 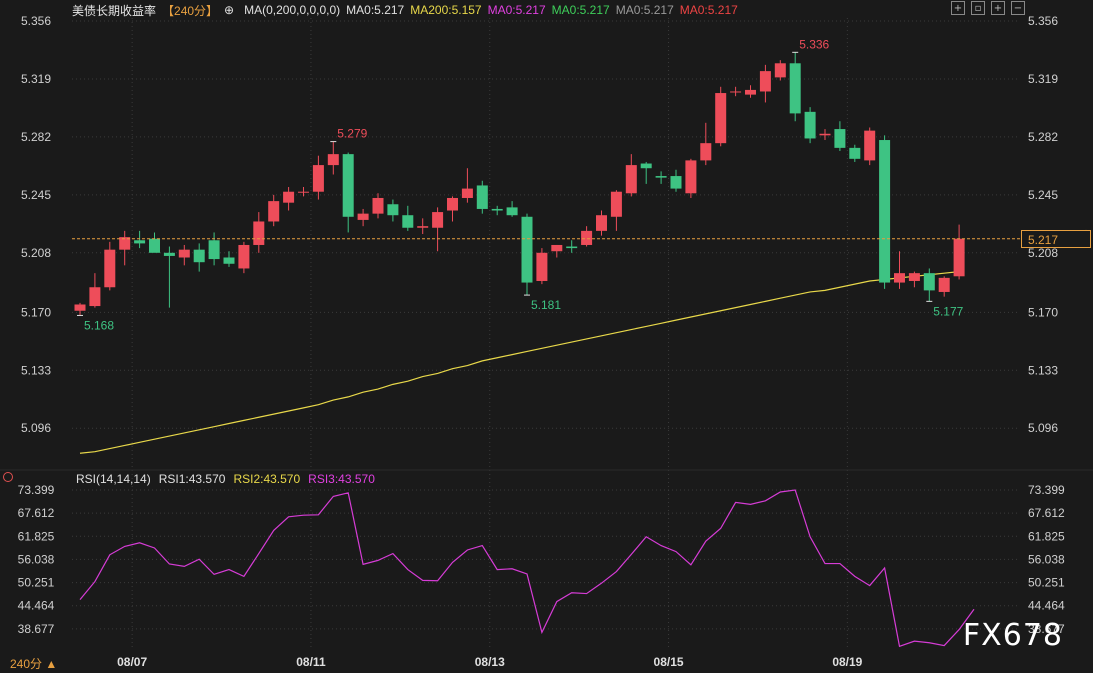 What do you see at coordinates (1046, 606) in the screenshot?
I see `rsi-tick-label-right: 44.464` at bounding box center [1046, 606].